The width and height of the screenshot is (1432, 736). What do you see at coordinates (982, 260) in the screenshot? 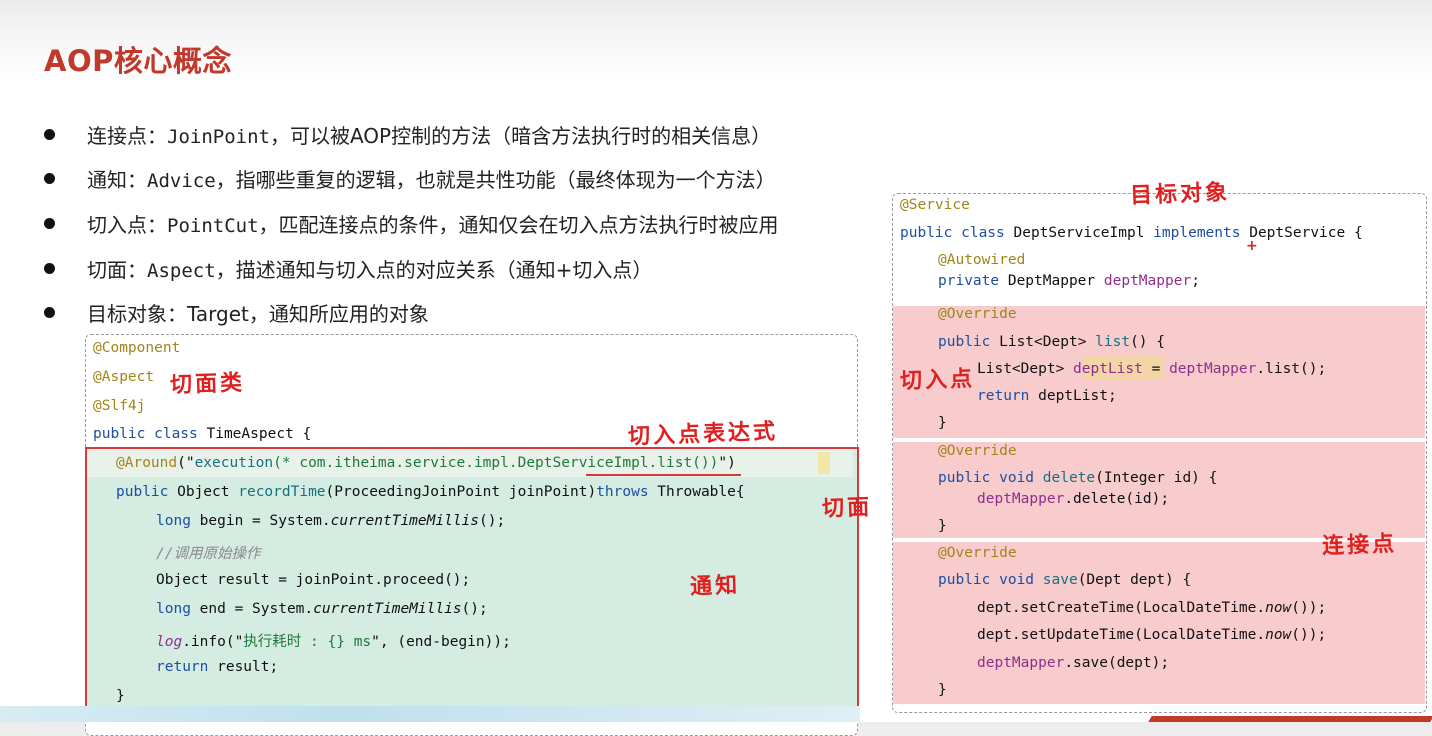
I see `code-line: @Autowired` at bounding box center [982, 260].